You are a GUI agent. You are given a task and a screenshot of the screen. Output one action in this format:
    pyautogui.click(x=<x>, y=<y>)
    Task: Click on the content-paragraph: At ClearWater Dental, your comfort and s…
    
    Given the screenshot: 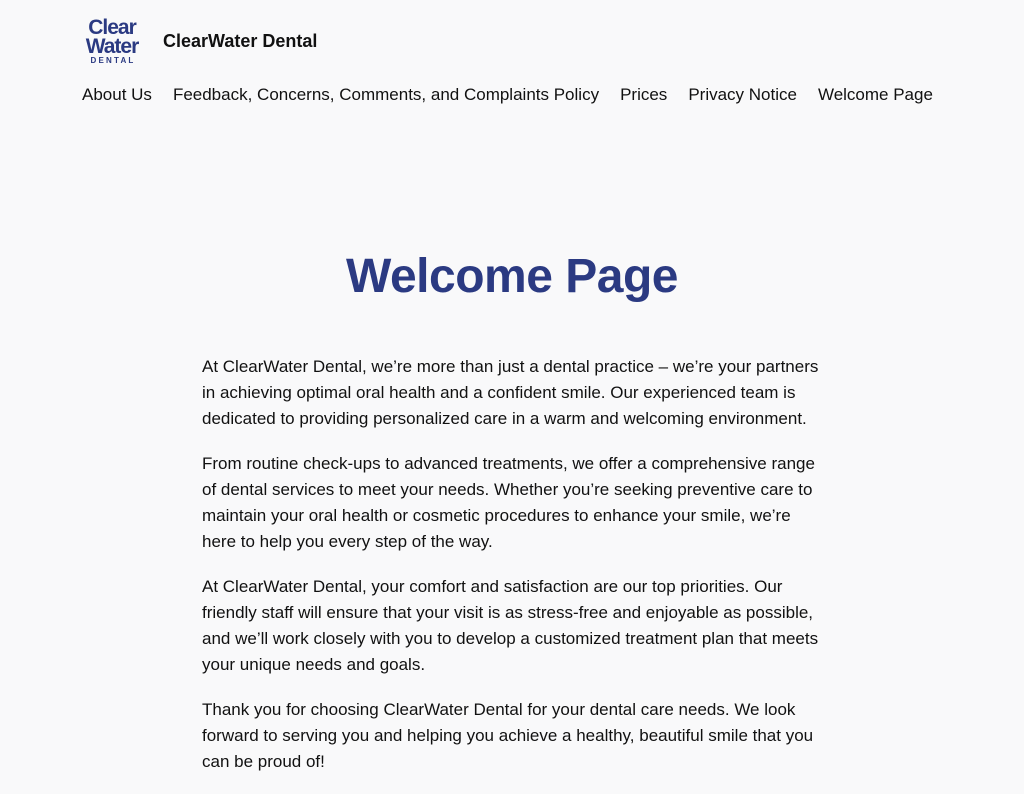 What is the action you would take?
    pyautogui.click(x=510, y=625)
    